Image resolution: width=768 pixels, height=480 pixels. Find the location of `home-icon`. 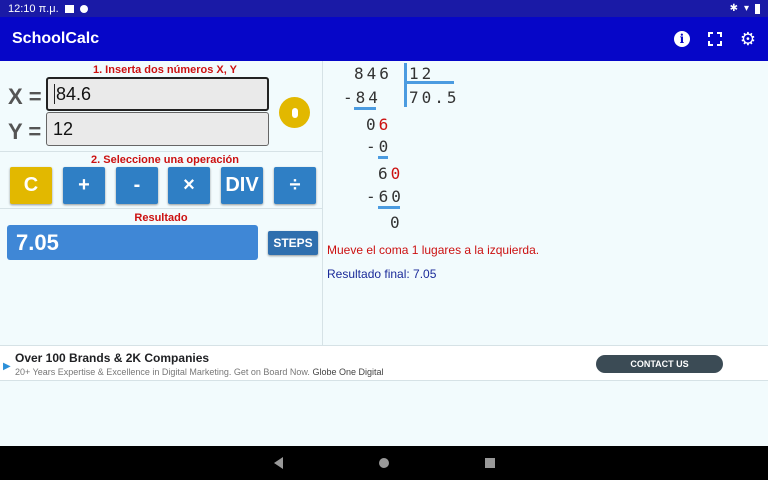

home-icon is located at coordinates (383, 463).